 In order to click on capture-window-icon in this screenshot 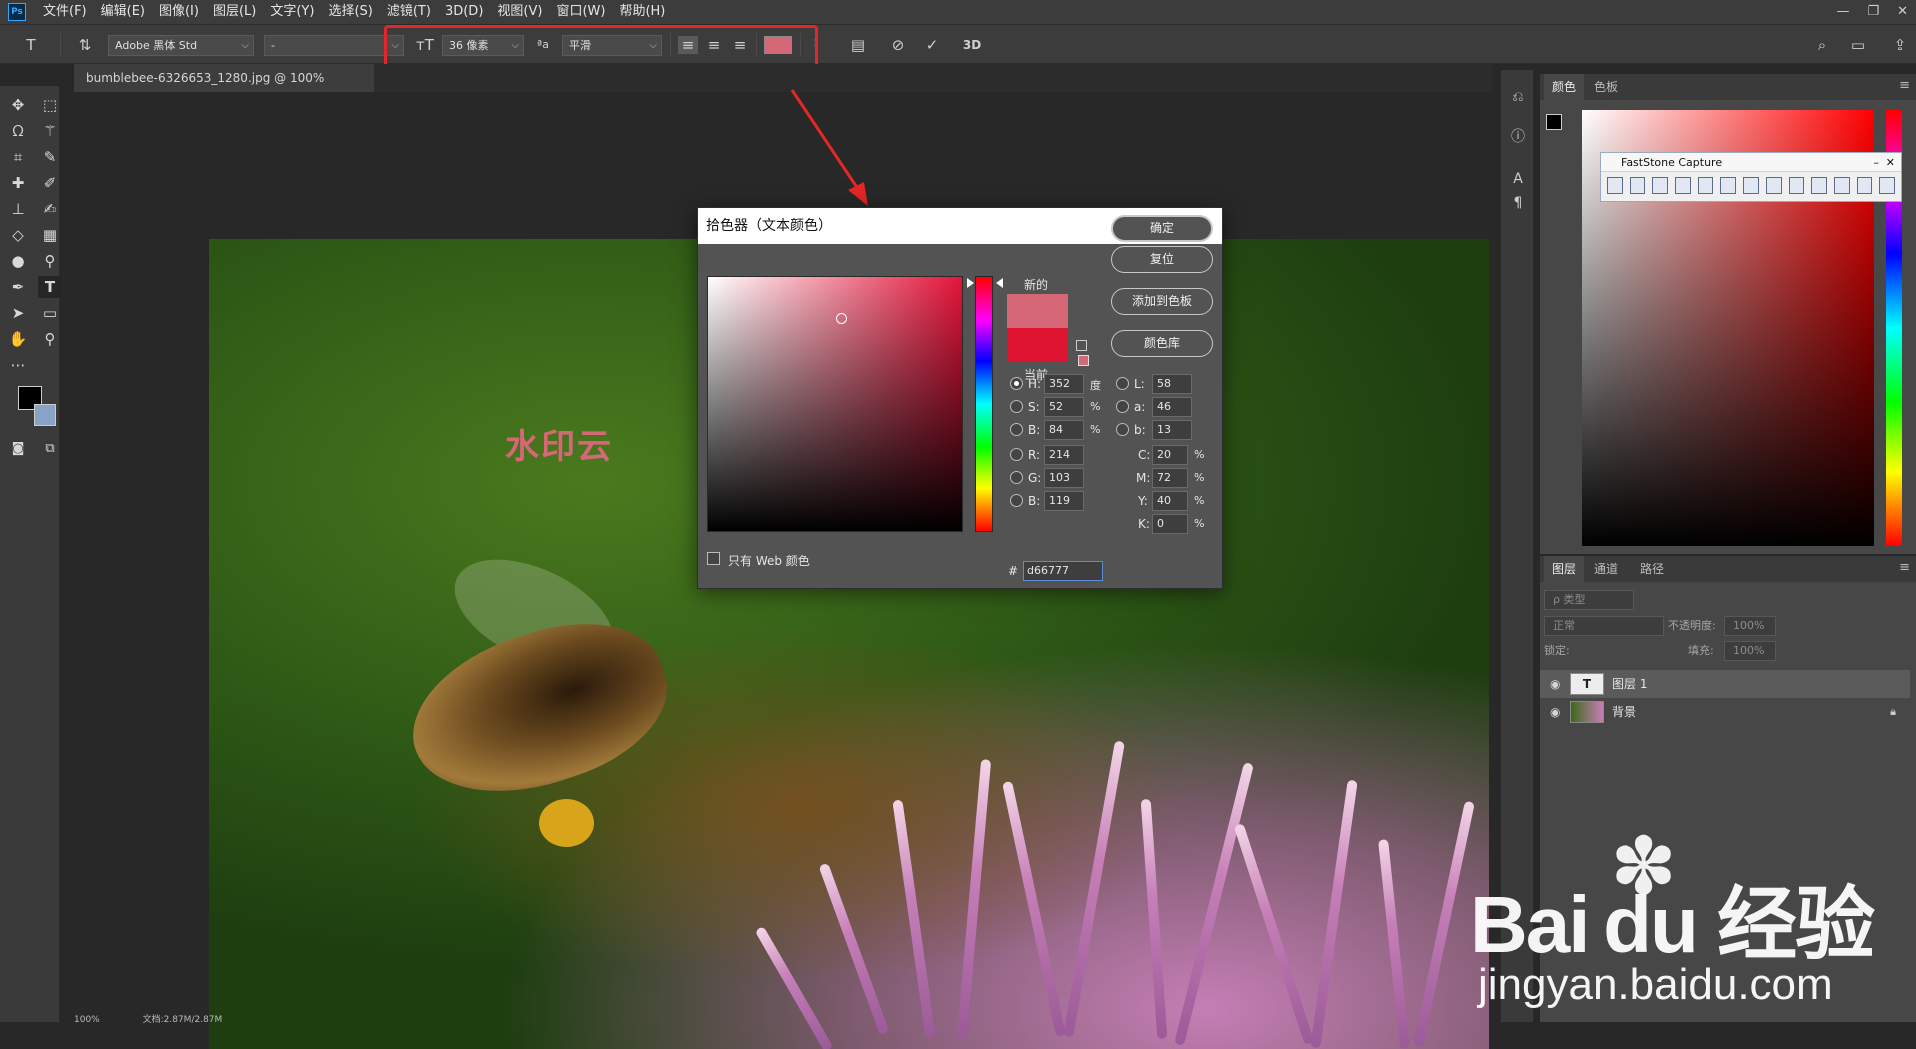, I will do `click(1637, 185)`.